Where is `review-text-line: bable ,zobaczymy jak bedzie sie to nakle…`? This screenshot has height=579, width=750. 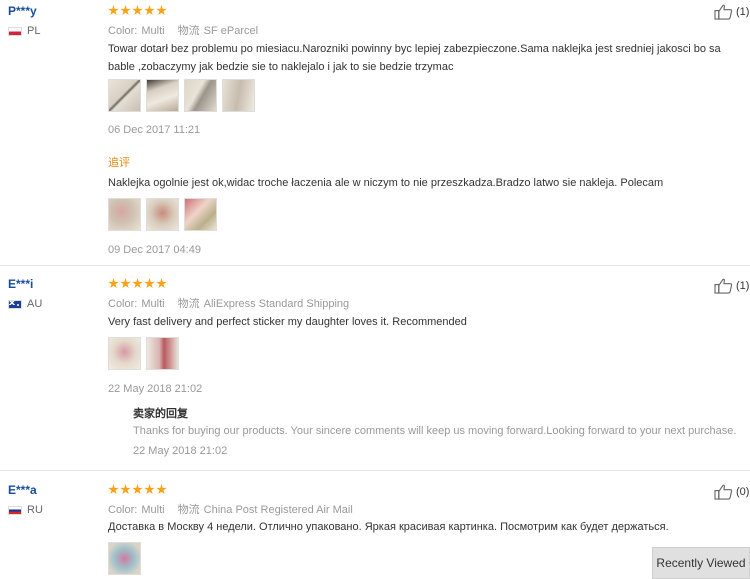 review-text-line: bable ,zobaczymy jak bedzie sie to nakle… is located at coordinates (281, 67).